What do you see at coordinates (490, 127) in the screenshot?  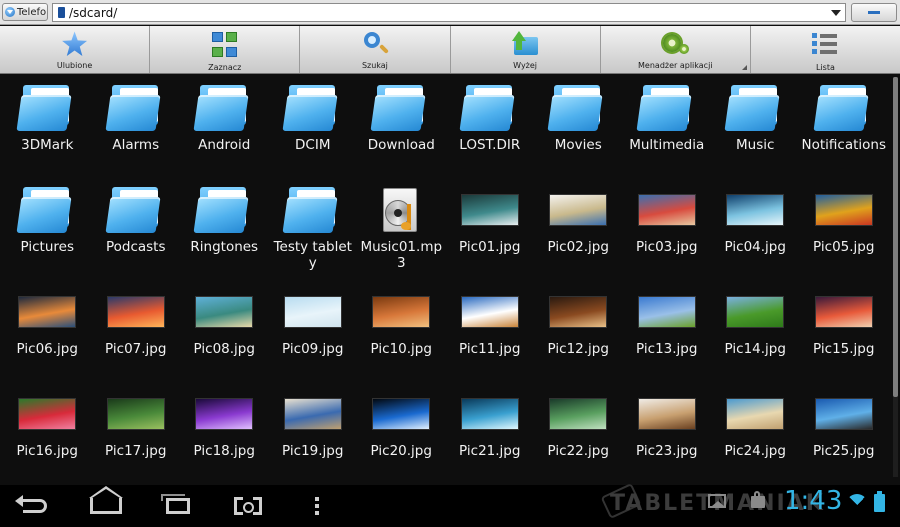 I see `file-item: LOST.DIR` at bounding box center [490, 127].